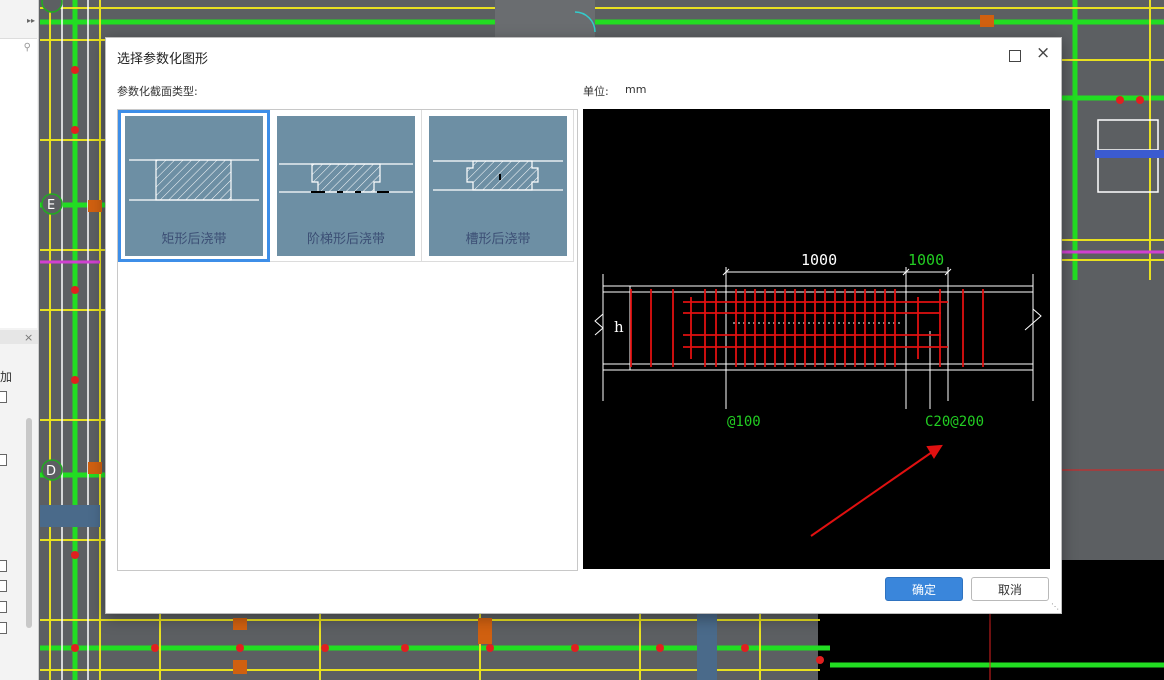  Describe the element at coordinates (163, 59) in the screenshot. I see `dialog-title: 选择参数化图形` at that location.